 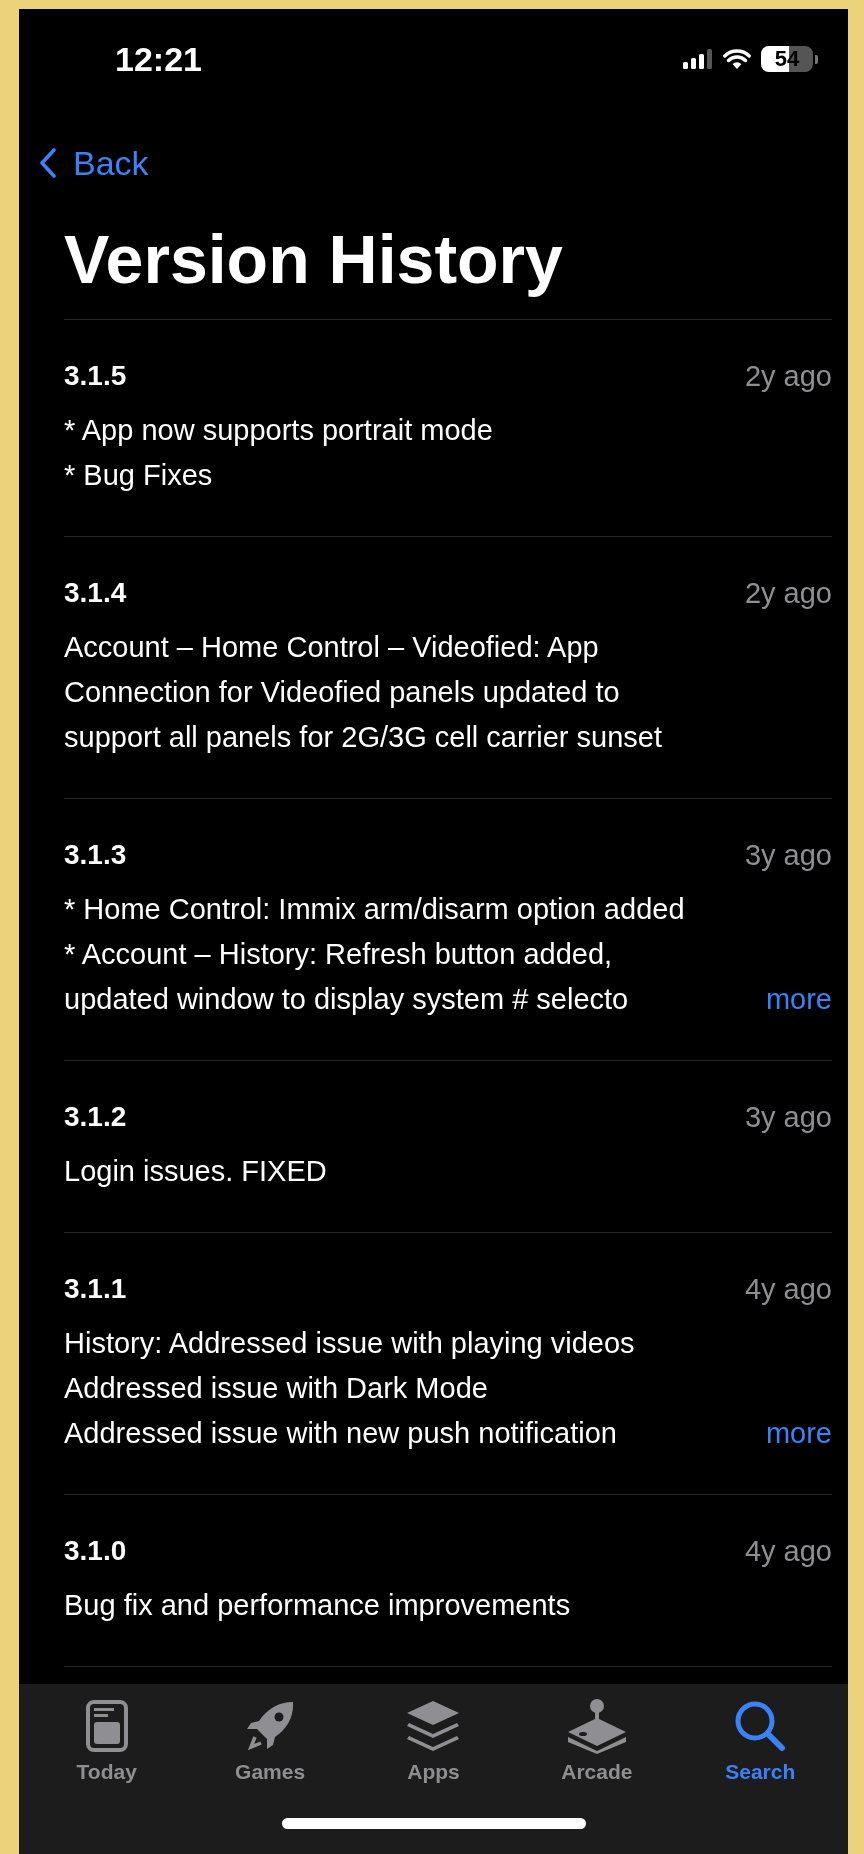 I want to click on release-note: * Bug Fixes, so click(x=139, y=475).